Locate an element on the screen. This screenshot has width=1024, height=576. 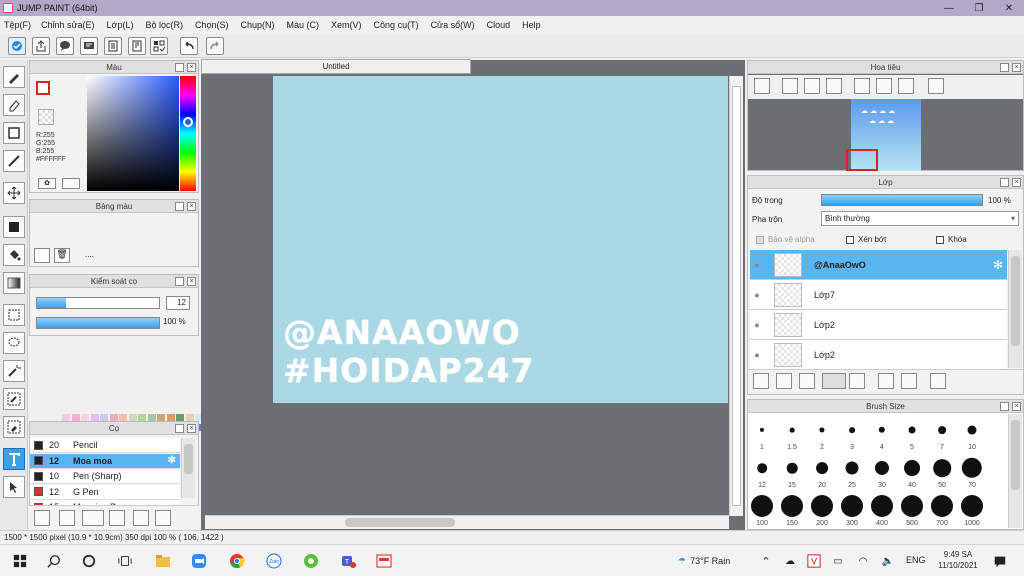
trash-icon: 🗑 is located at coordinates (62, 255).